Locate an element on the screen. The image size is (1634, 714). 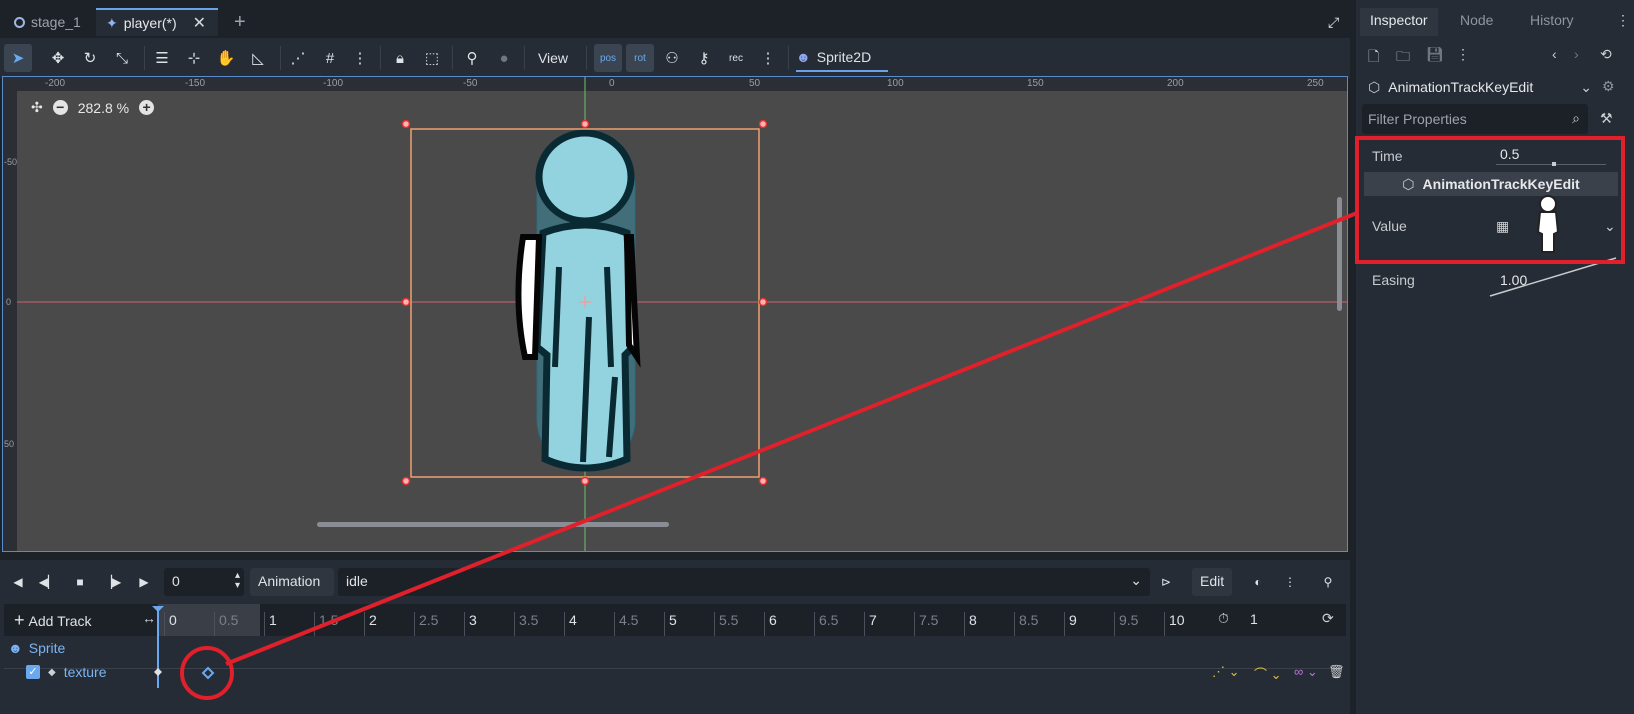
annotation-circle is located at coordinates (207, 673).